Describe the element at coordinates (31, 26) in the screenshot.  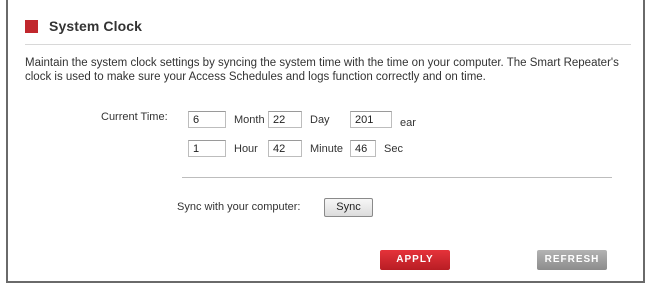
I see `section-marker-icon` at that location.